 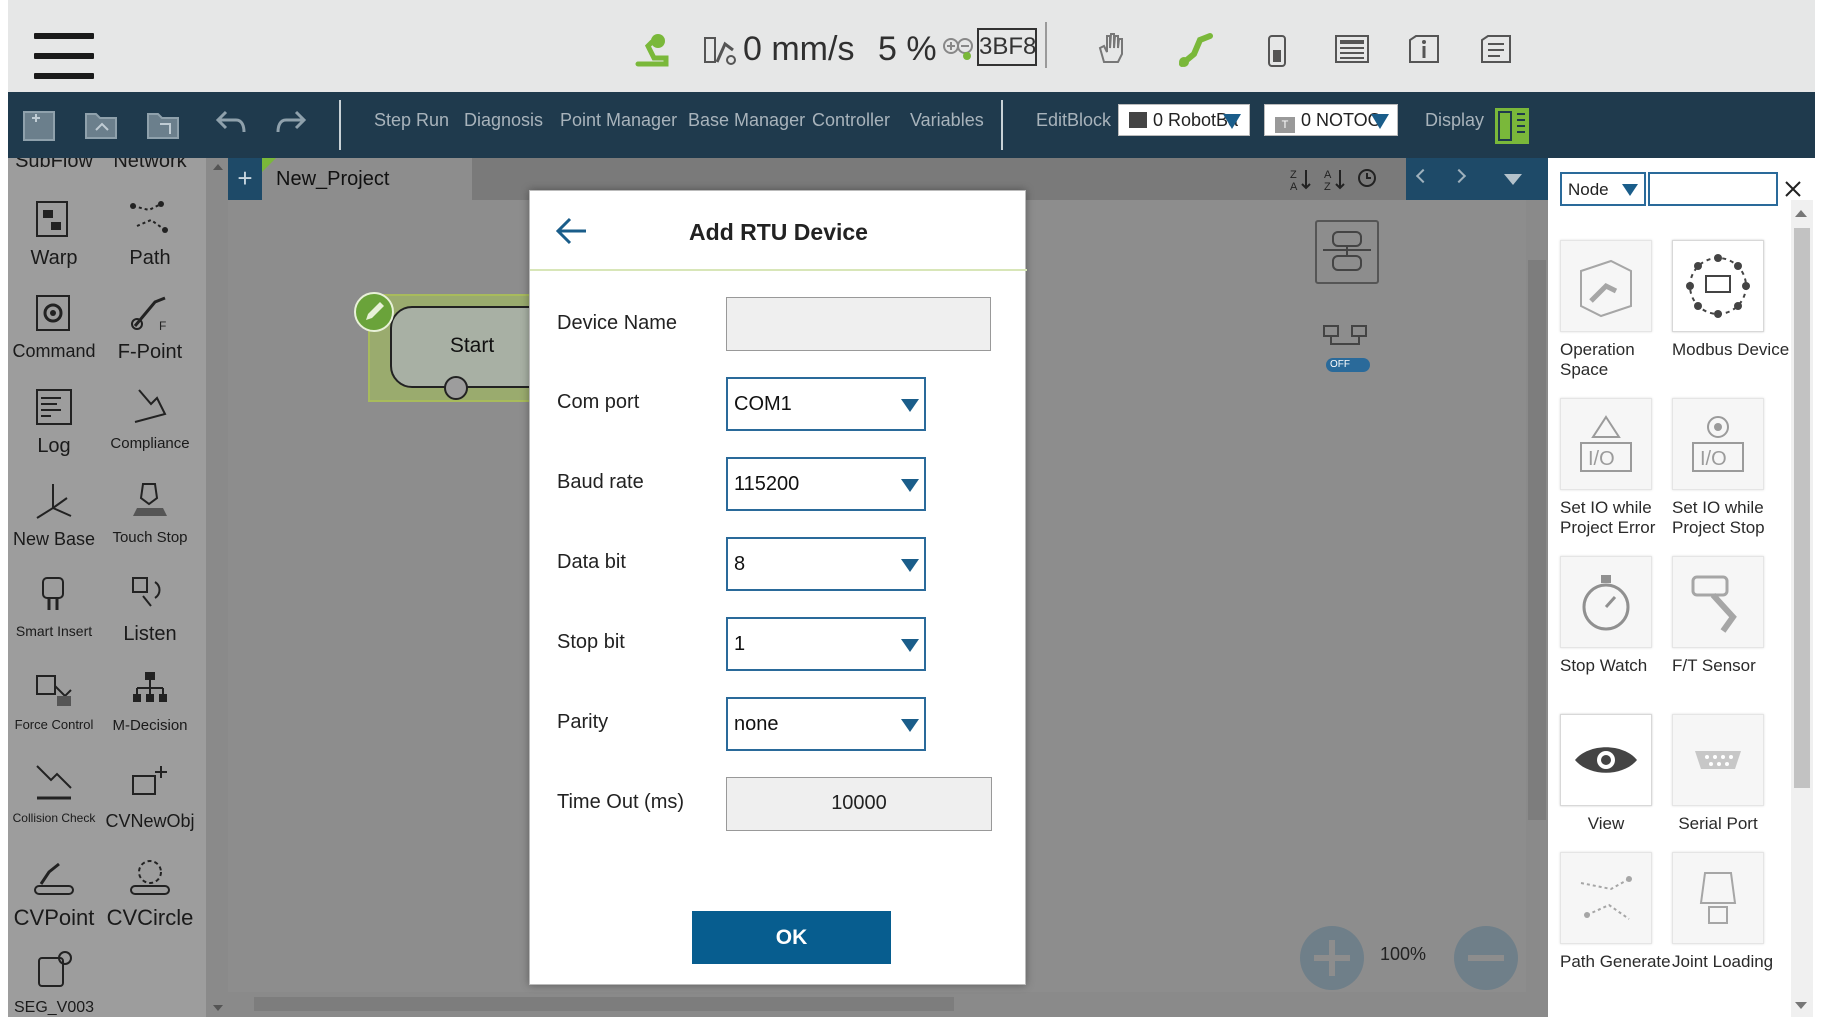 I want to click on flow-layout-button, so click(x=1347, y=252).